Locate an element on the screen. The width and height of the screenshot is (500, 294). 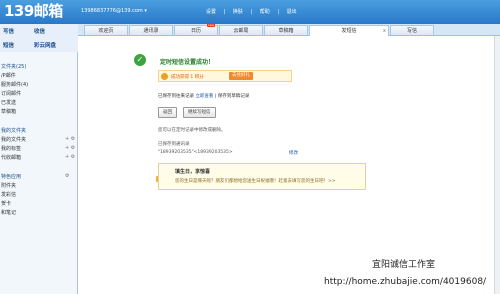
watermark-url: http://home.zhubajie.com/4019608/ is located at coordinates (405, 282).